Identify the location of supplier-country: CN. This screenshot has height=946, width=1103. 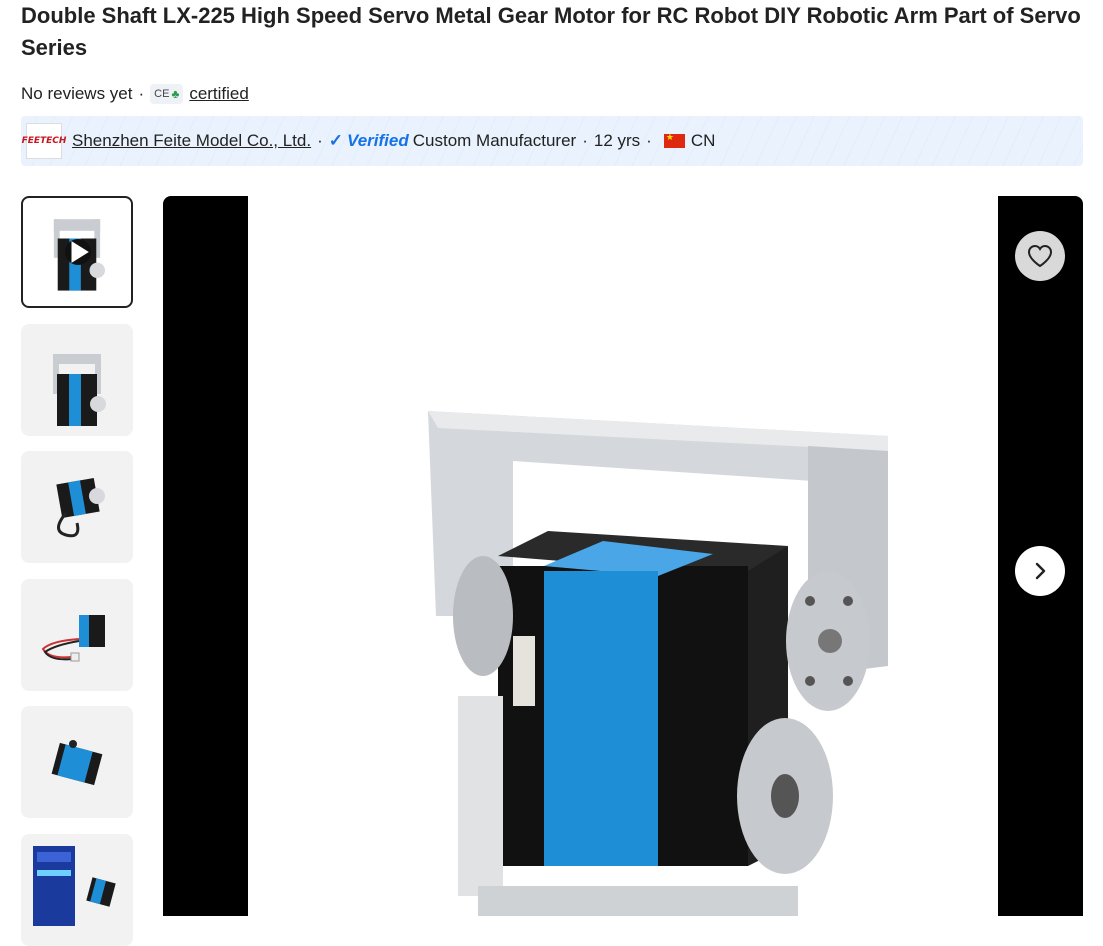
(703, 140).